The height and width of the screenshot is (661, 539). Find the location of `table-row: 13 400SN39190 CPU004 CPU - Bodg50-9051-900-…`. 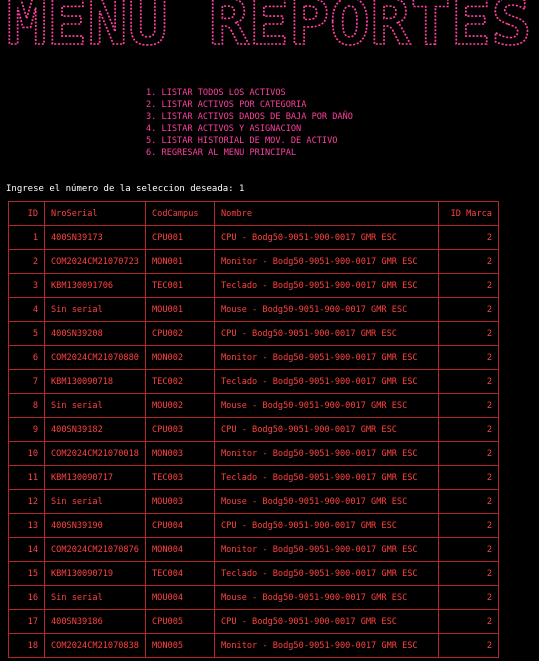

table-row: 13 400SN39190 CPU004 CPU - Bodg50-9051-900-… is located at coordinates (253, 525).